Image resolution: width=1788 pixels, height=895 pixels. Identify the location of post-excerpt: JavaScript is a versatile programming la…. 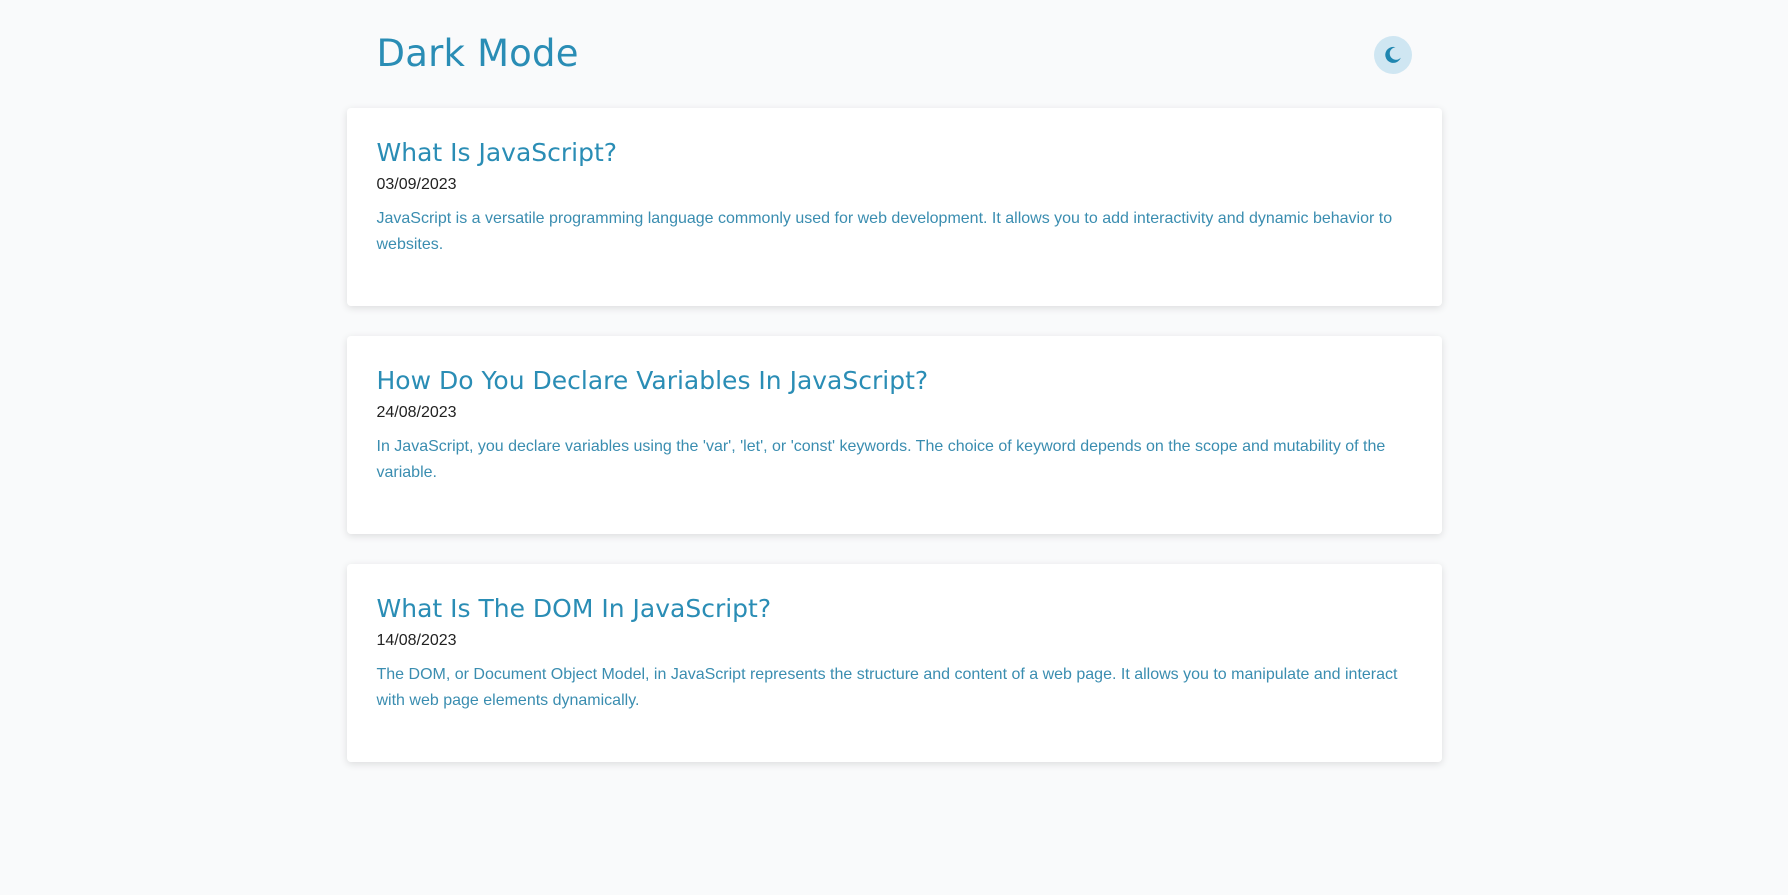
(884, 231).